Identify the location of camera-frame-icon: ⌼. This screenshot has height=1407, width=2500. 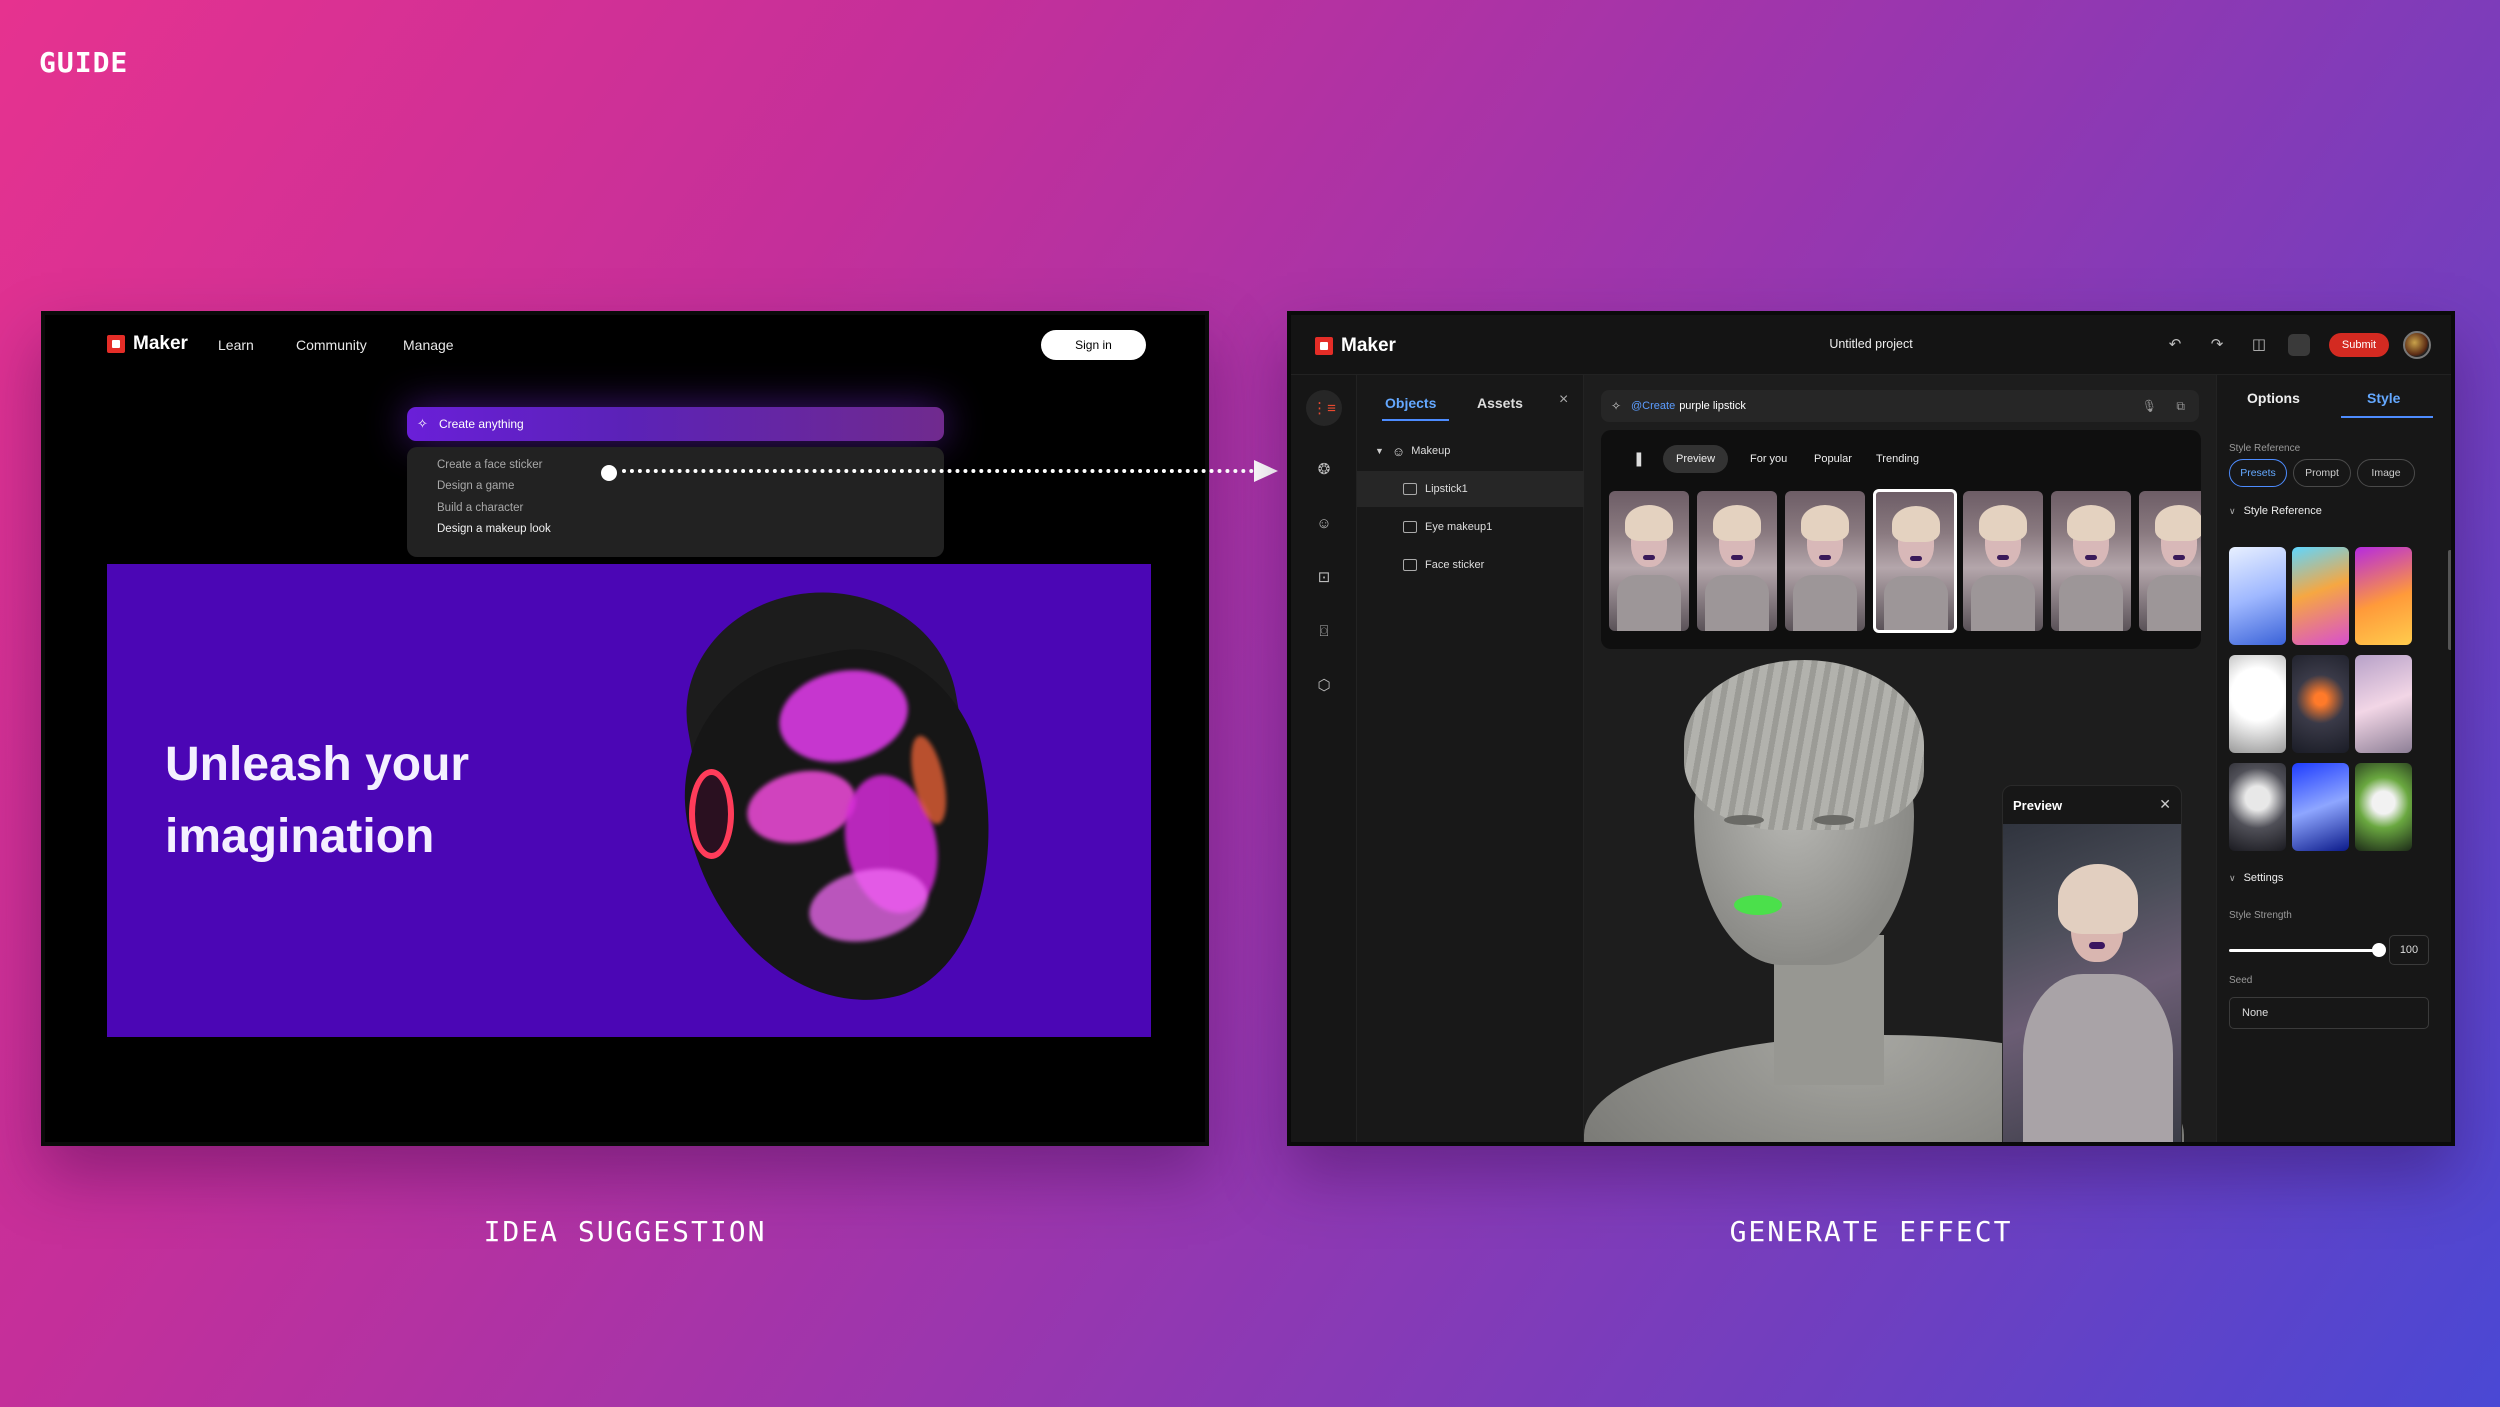
(1324, 631).